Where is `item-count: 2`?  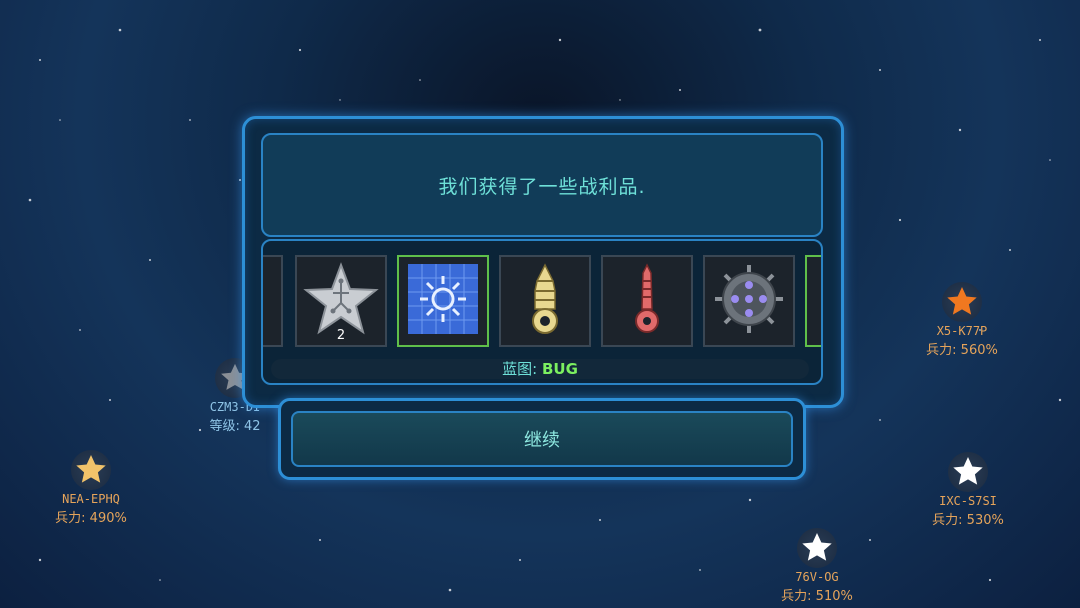 item-count: 2 is located at coordinates (341, 335).